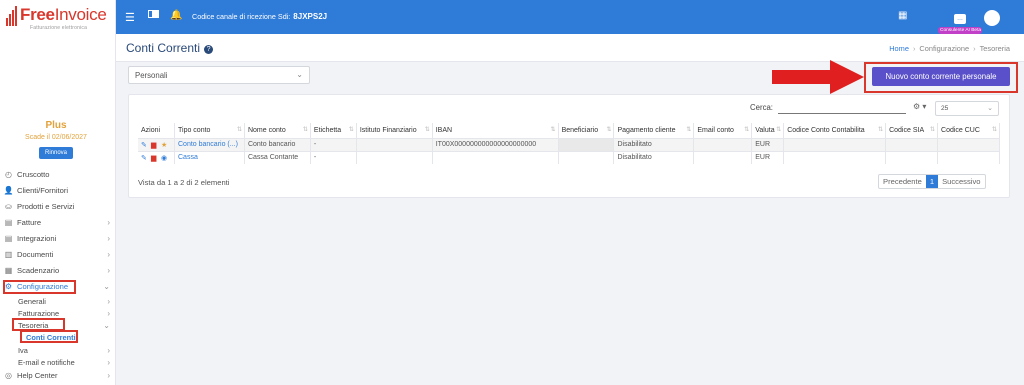  What do you see at coordinates (902, 181) in the screenshot?
I see `prev-page-button: Precedente` at bounding box center [902, 181].